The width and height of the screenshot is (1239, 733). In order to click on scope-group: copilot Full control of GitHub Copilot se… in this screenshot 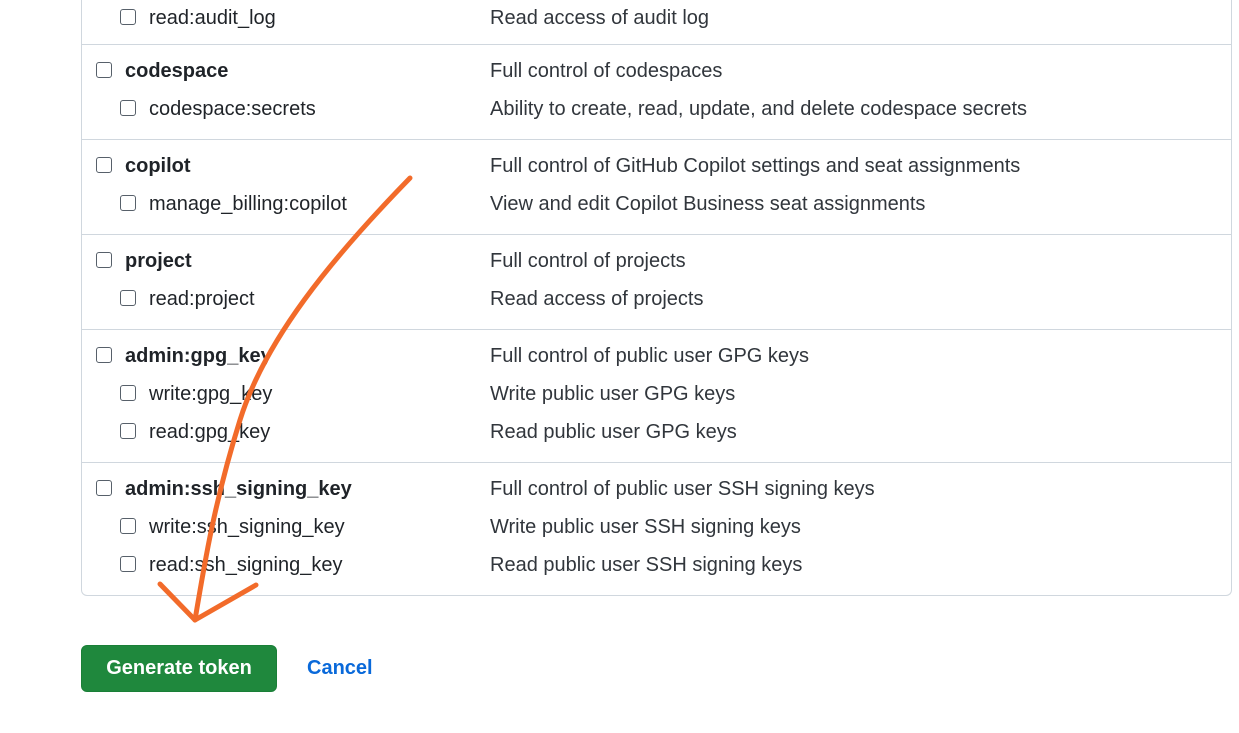, I will do `click(656, 186)`.